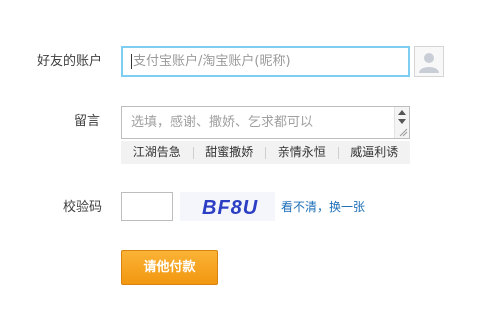  I want to click on refresh-captcha-link: 看不清，换一张, so click(323, 207).